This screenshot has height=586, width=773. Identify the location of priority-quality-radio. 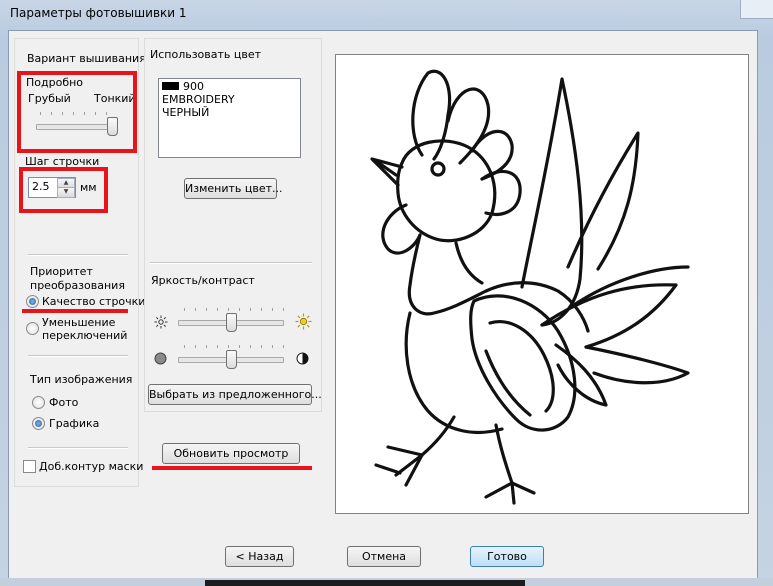
(32, 301).